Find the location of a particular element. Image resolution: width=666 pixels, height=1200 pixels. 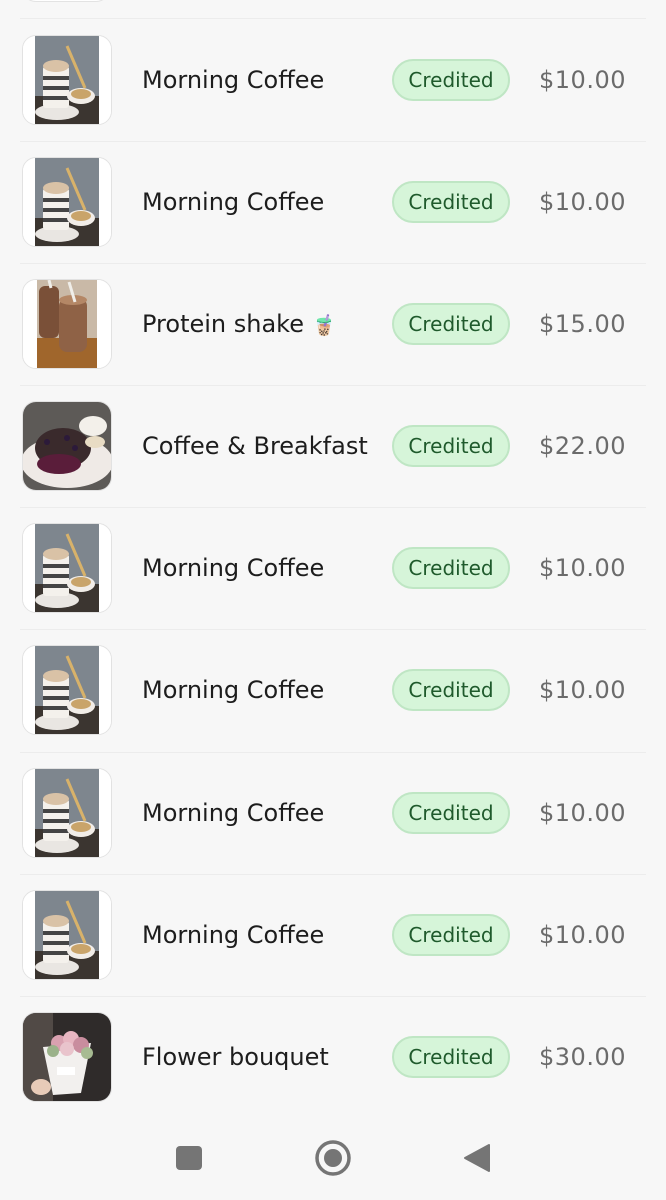

circle-home-icon is located at coordinates (333, 1158).